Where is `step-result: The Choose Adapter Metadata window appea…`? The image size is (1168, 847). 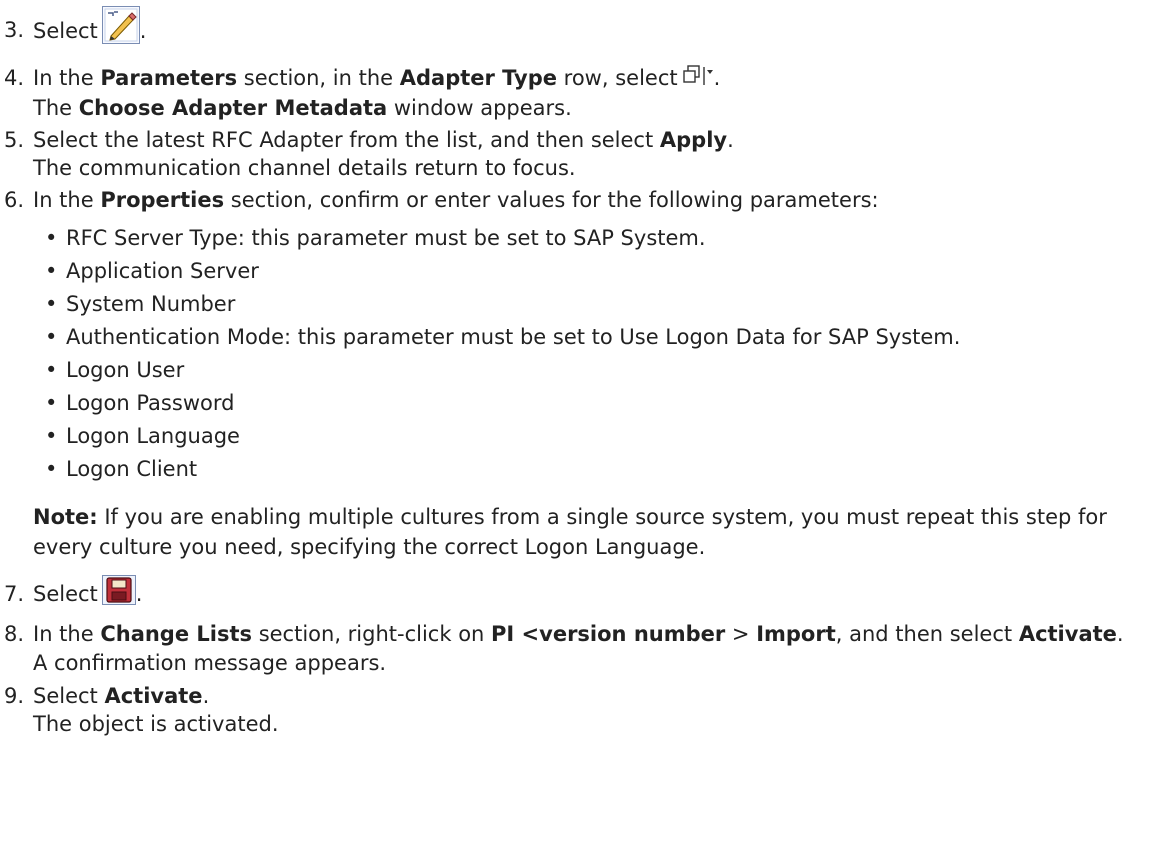
step-result: The Choose Adapter Metadata window appea… is located at coordinates (302, 108).